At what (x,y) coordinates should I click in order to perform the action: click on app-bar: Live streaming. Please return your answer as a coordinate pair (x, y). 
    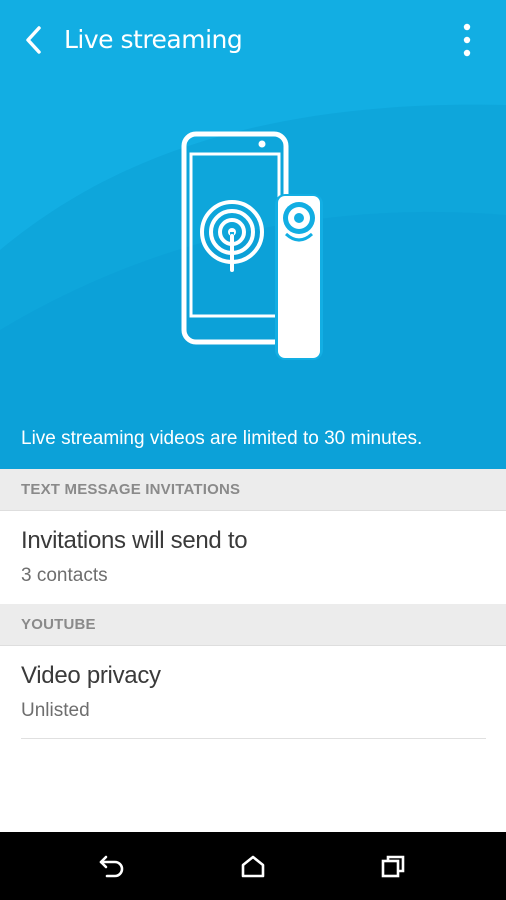
    Looking at the image, I should click on (253, 40).